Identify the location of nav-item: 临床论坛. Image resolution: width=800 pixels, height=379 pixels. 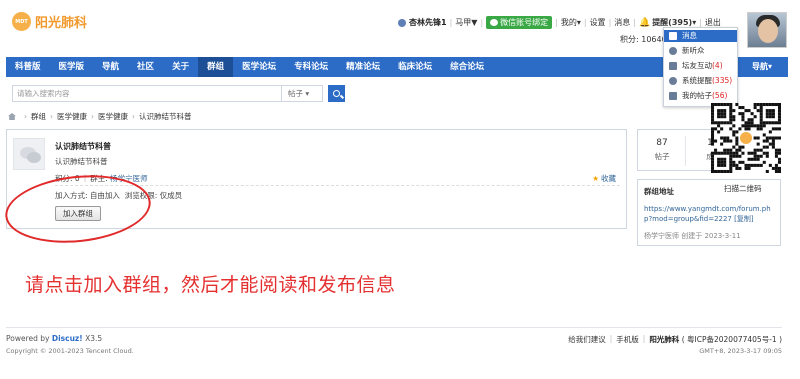
(415, 67).